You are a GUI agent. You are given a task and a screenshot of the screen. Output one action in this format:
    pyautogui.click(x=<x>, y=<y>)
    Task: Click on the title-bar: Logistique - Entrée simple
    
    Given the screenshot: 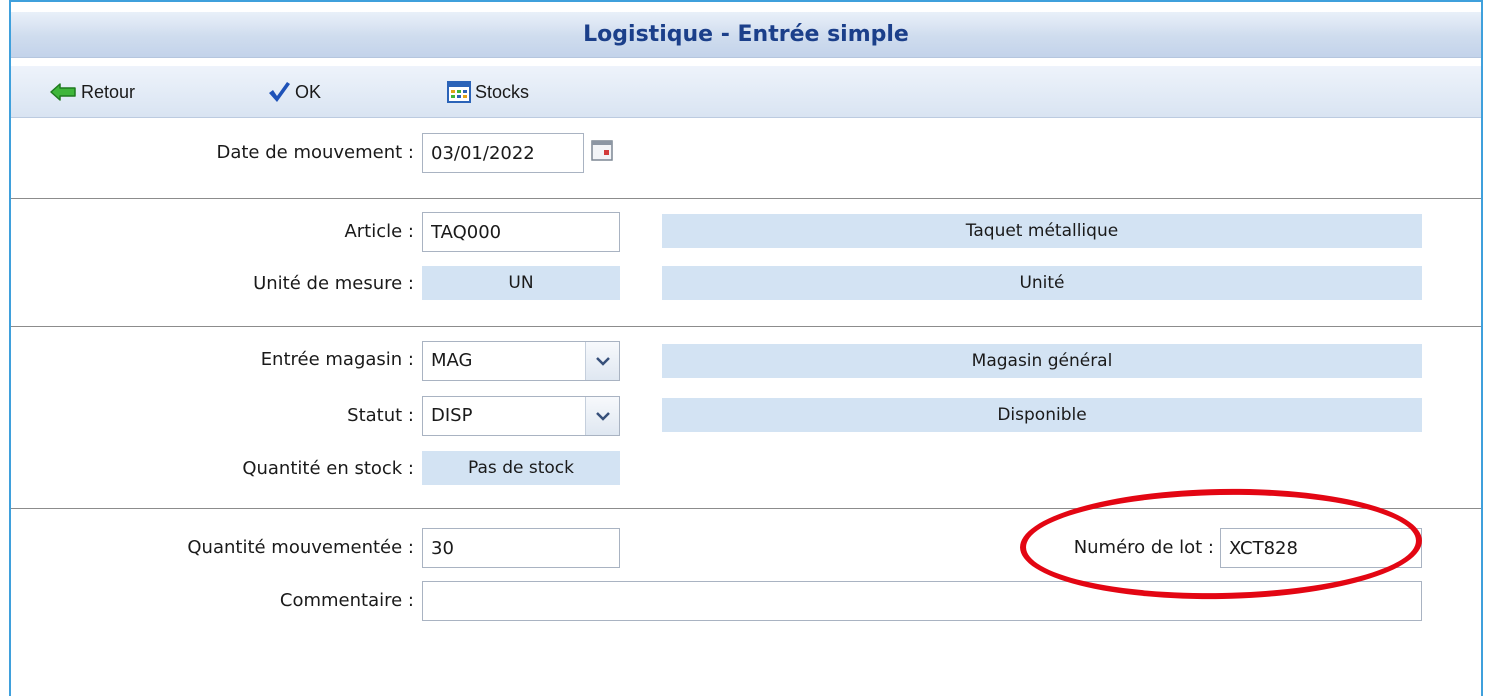 What is the action you would take?
    pyautogui.click(x=746, y=35)
    